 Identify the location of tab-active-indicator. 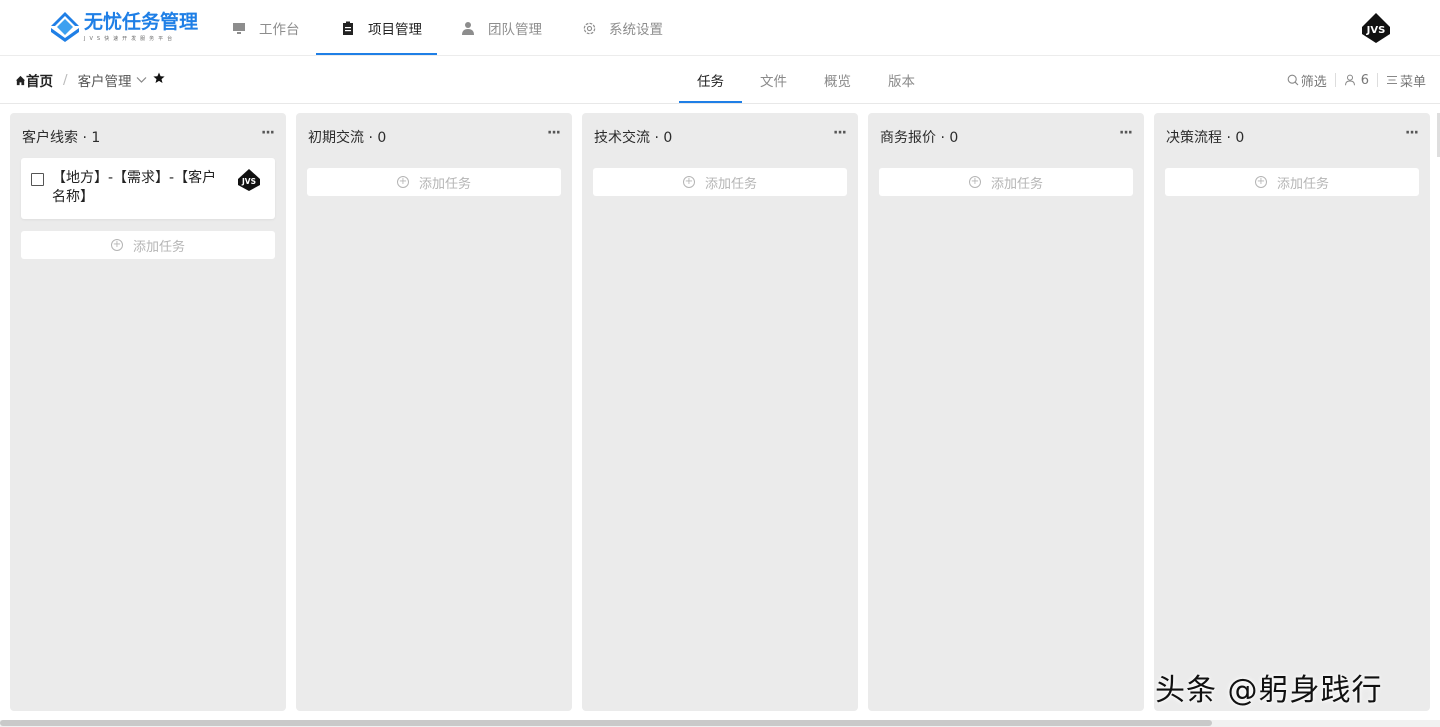
(710, 102).